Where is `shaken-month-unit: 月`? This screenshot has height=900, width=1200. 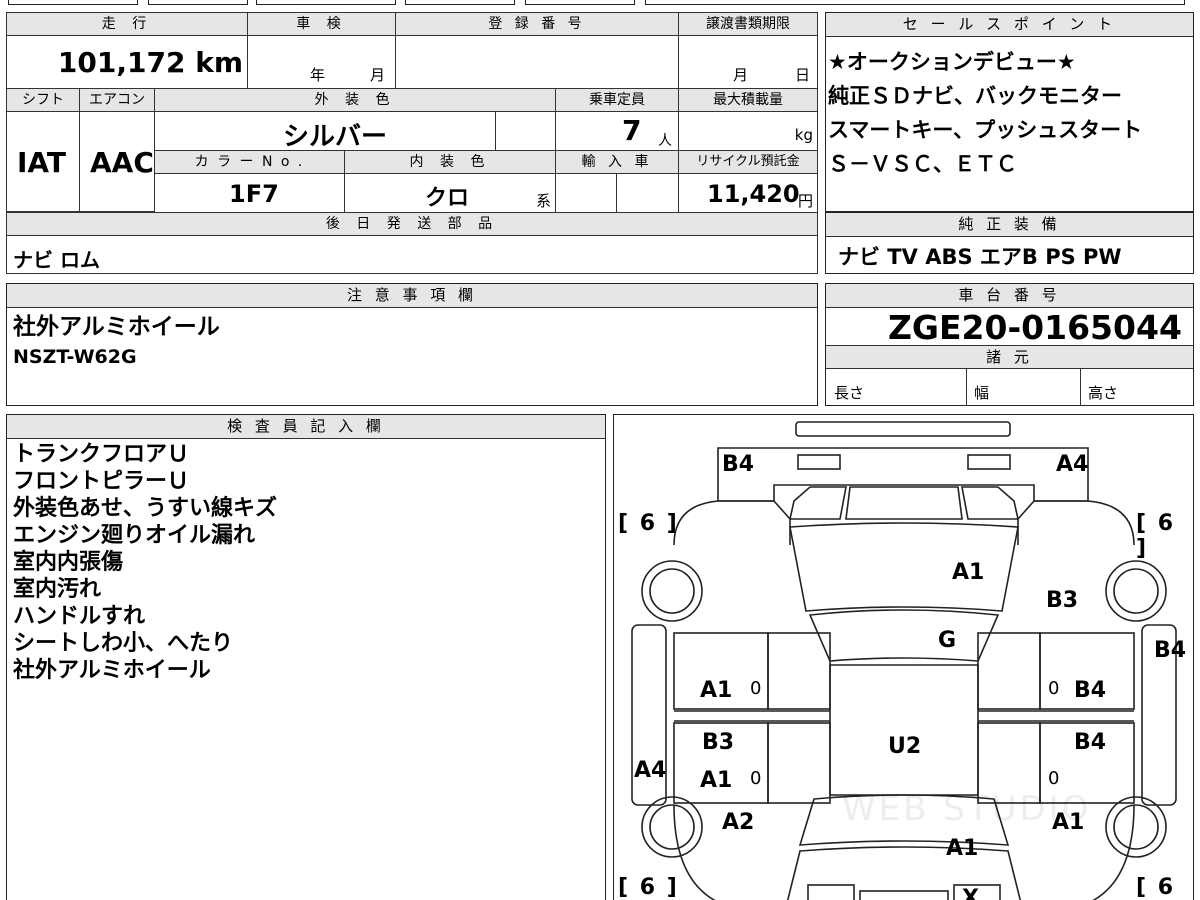 shaken-month-unit: 月 is located at coordinates (378, 75).